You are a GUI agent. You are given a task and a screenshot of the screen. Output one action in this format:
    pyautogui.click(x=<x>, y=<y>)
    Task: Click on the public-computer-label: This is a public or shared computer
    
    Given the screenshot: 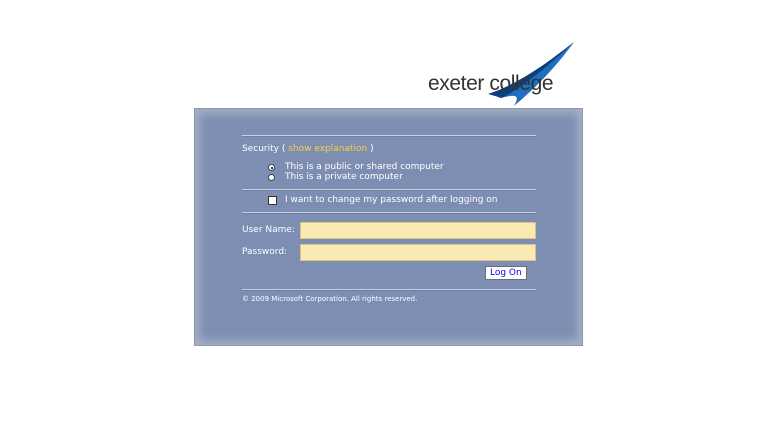 What is the action you would take?
    pyautogui.click(x=364, y=167)
    